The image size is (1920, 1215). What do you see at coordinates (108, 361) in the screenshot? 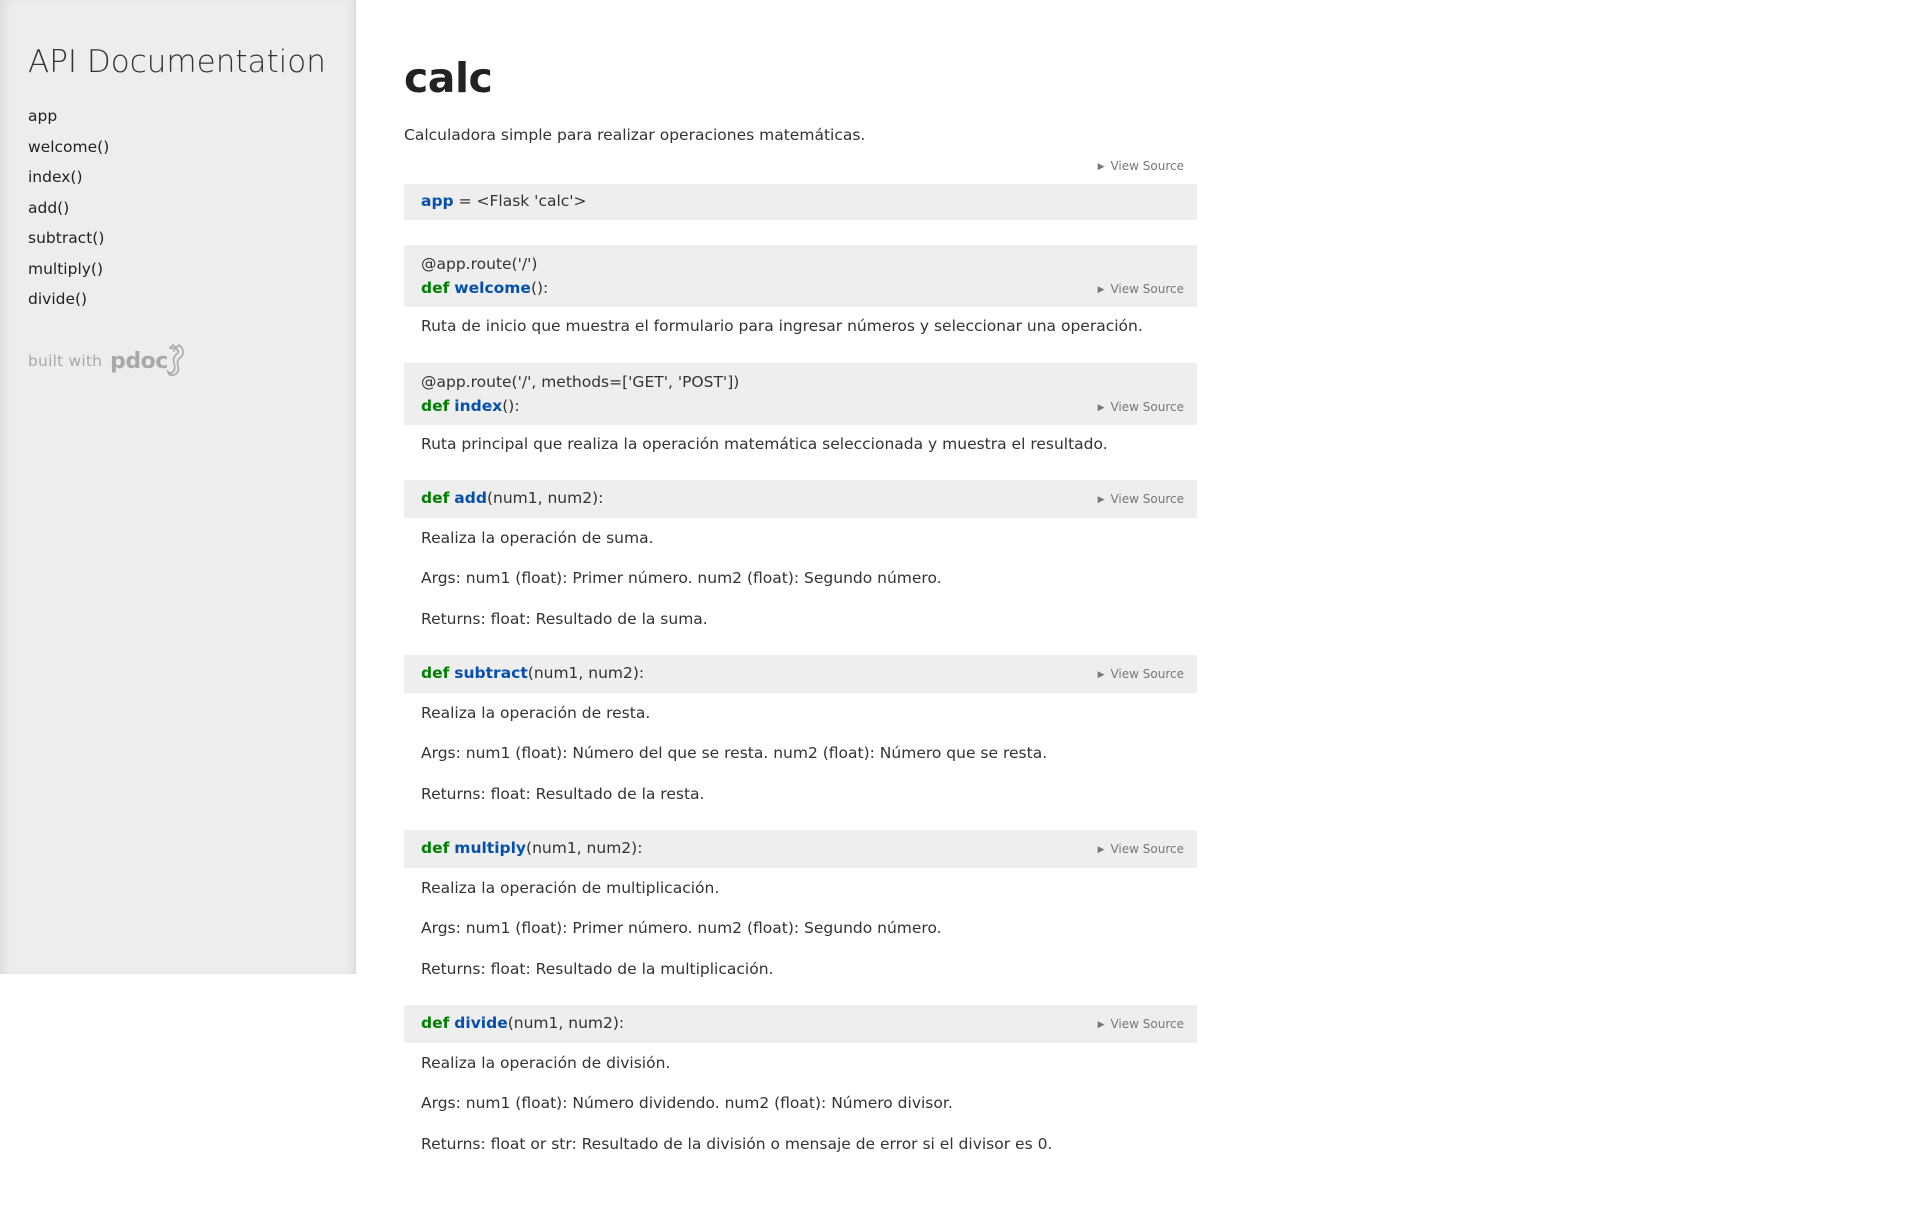
I see `built-with-pdoc: built with pdoc` at bounding box center [108, 361].